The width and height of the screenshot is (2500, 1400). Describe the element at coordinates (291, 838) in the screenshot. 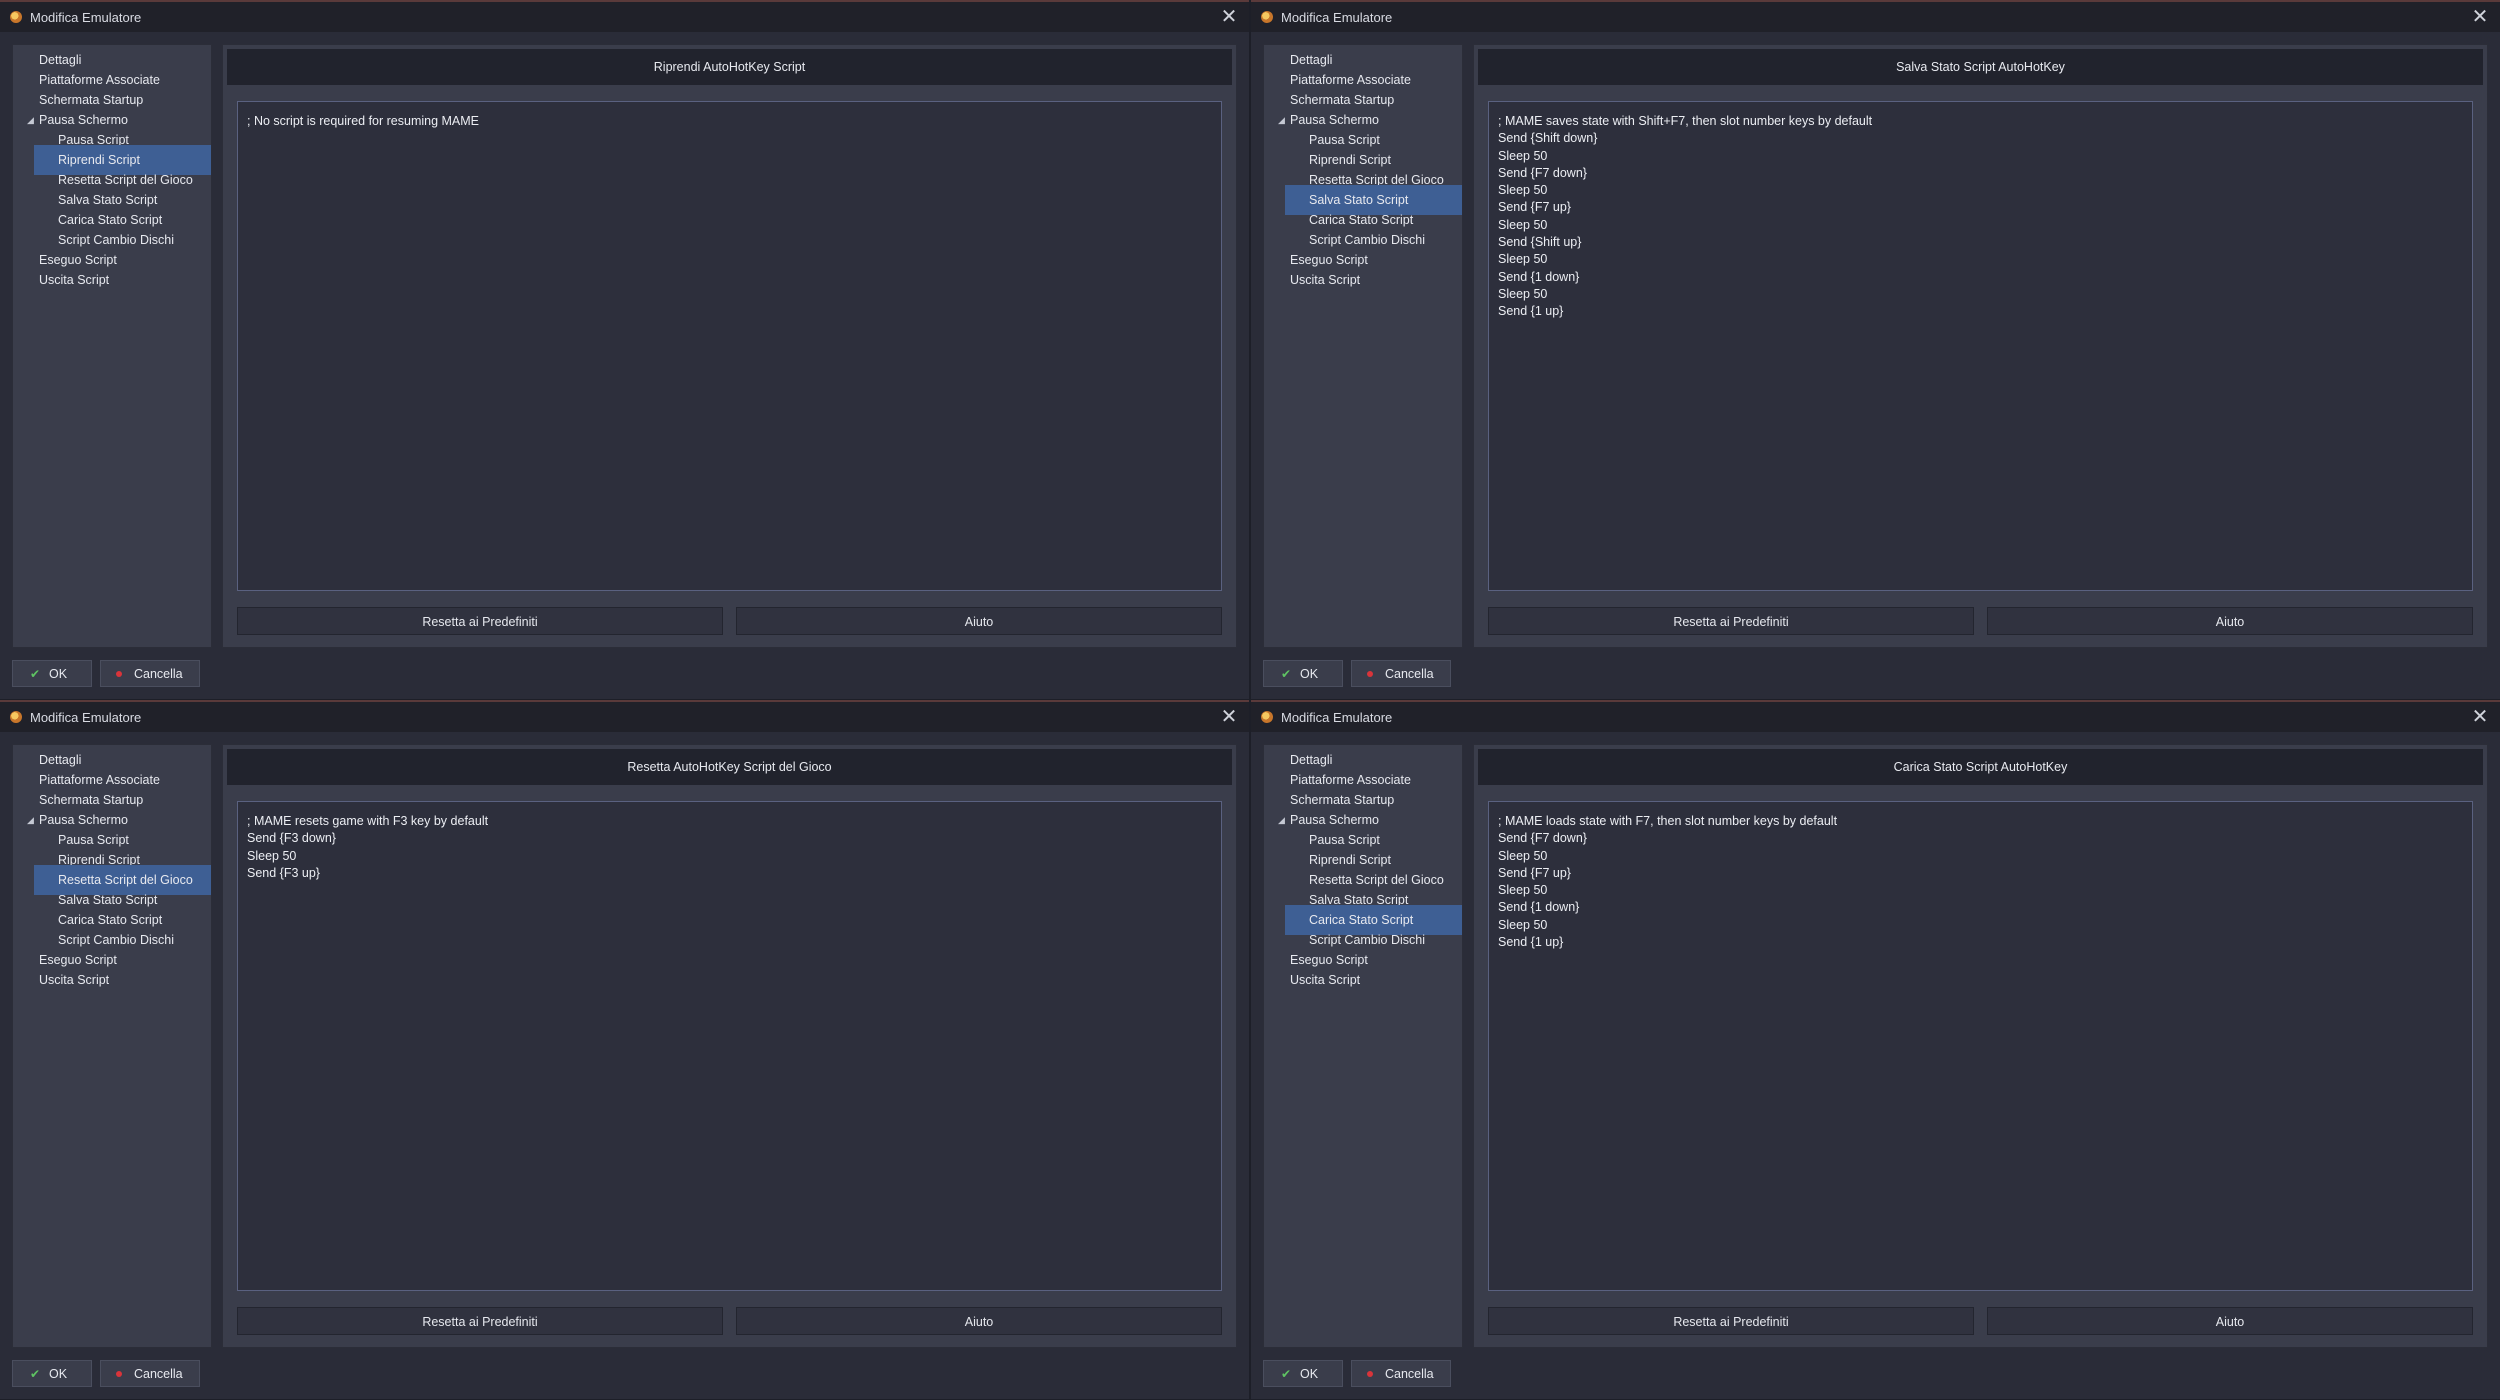

I see `code-line: Send {F3 down}` at that location.